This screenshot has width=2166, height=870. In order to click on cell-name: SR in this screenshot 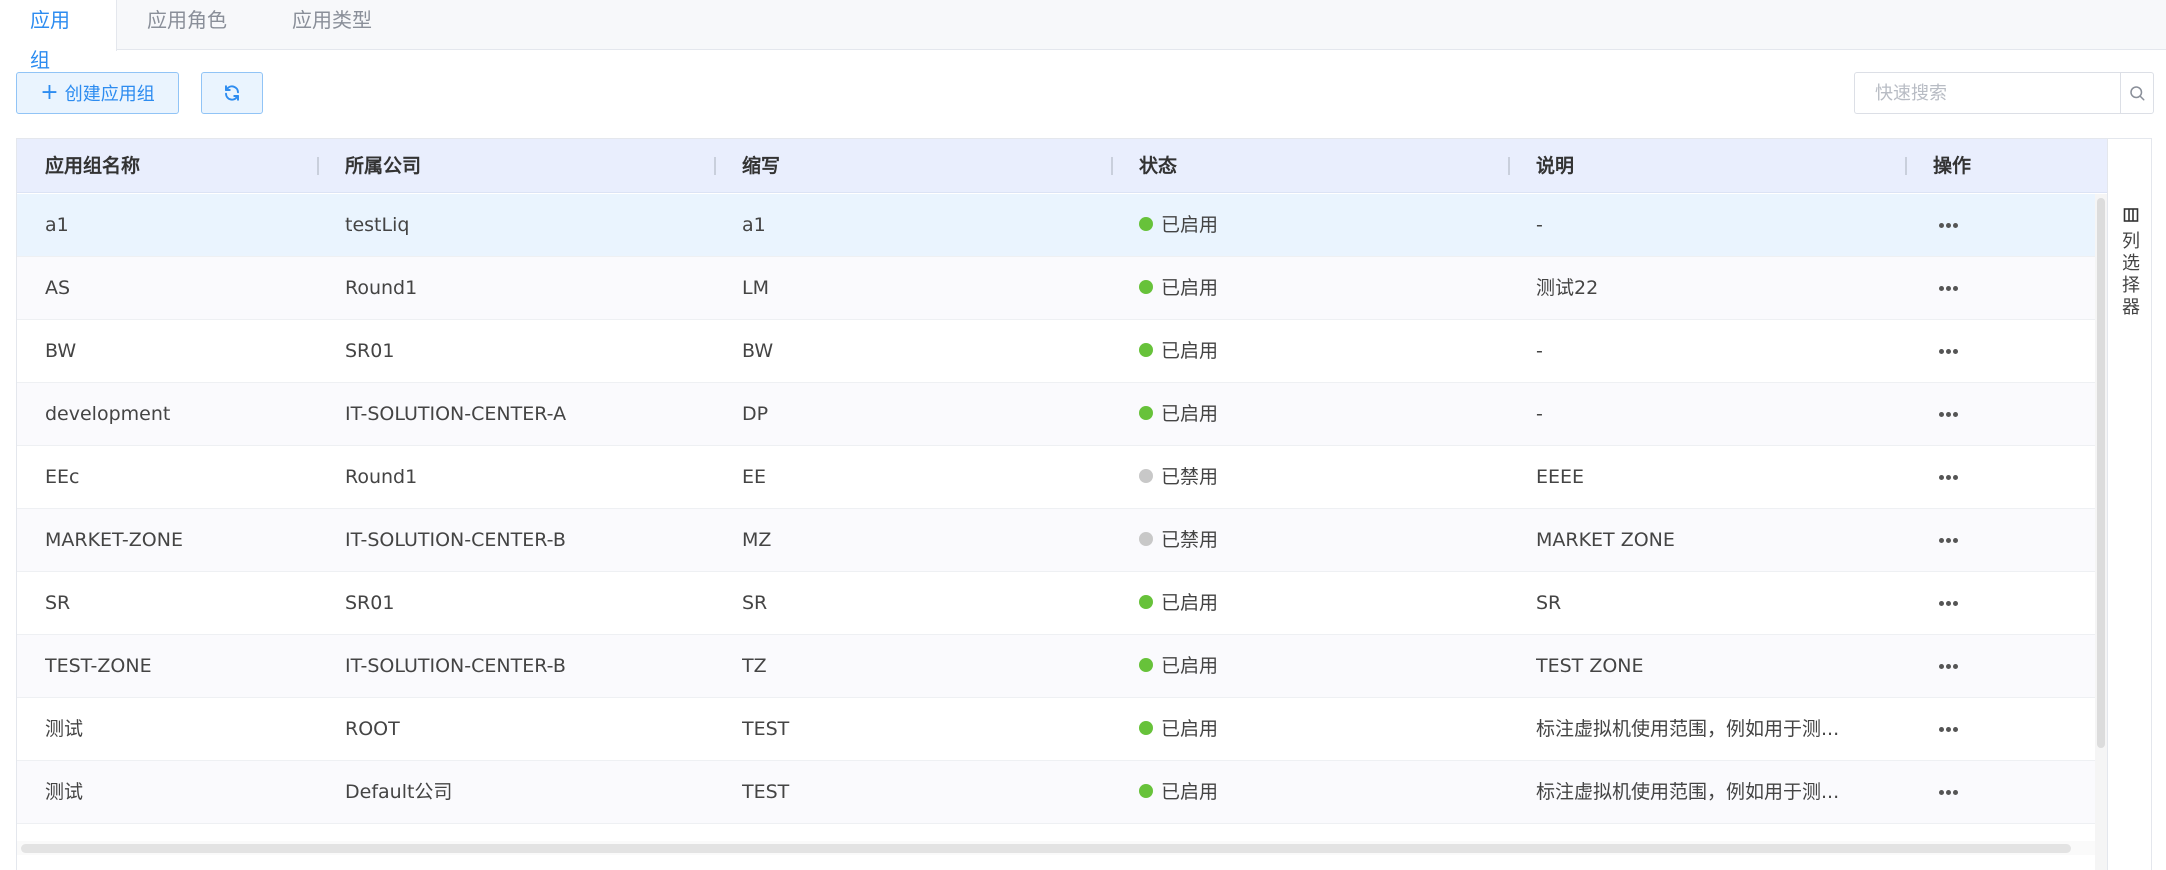, I will do `click(58, 603)`.